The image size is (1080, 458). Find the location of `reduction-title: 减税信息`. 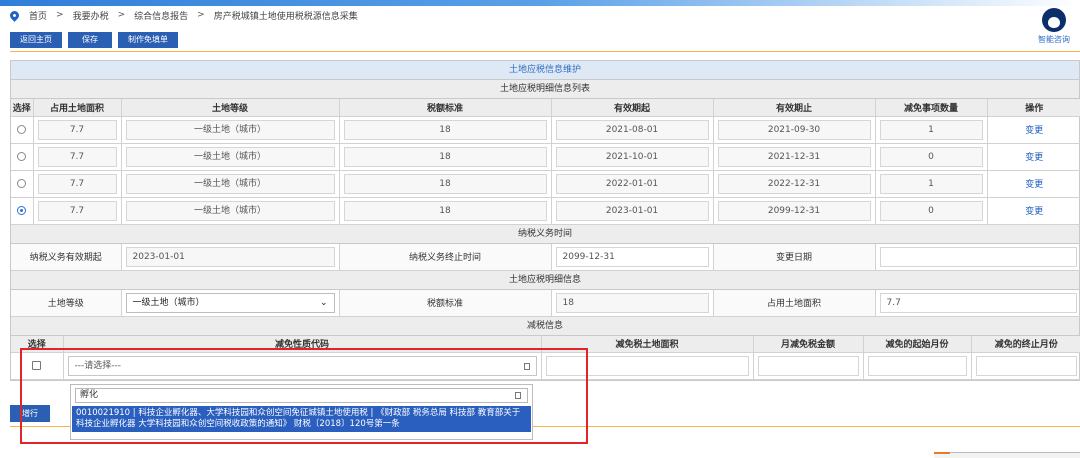

reduction-title: 减税信息 is located at coordinates (545, 326).